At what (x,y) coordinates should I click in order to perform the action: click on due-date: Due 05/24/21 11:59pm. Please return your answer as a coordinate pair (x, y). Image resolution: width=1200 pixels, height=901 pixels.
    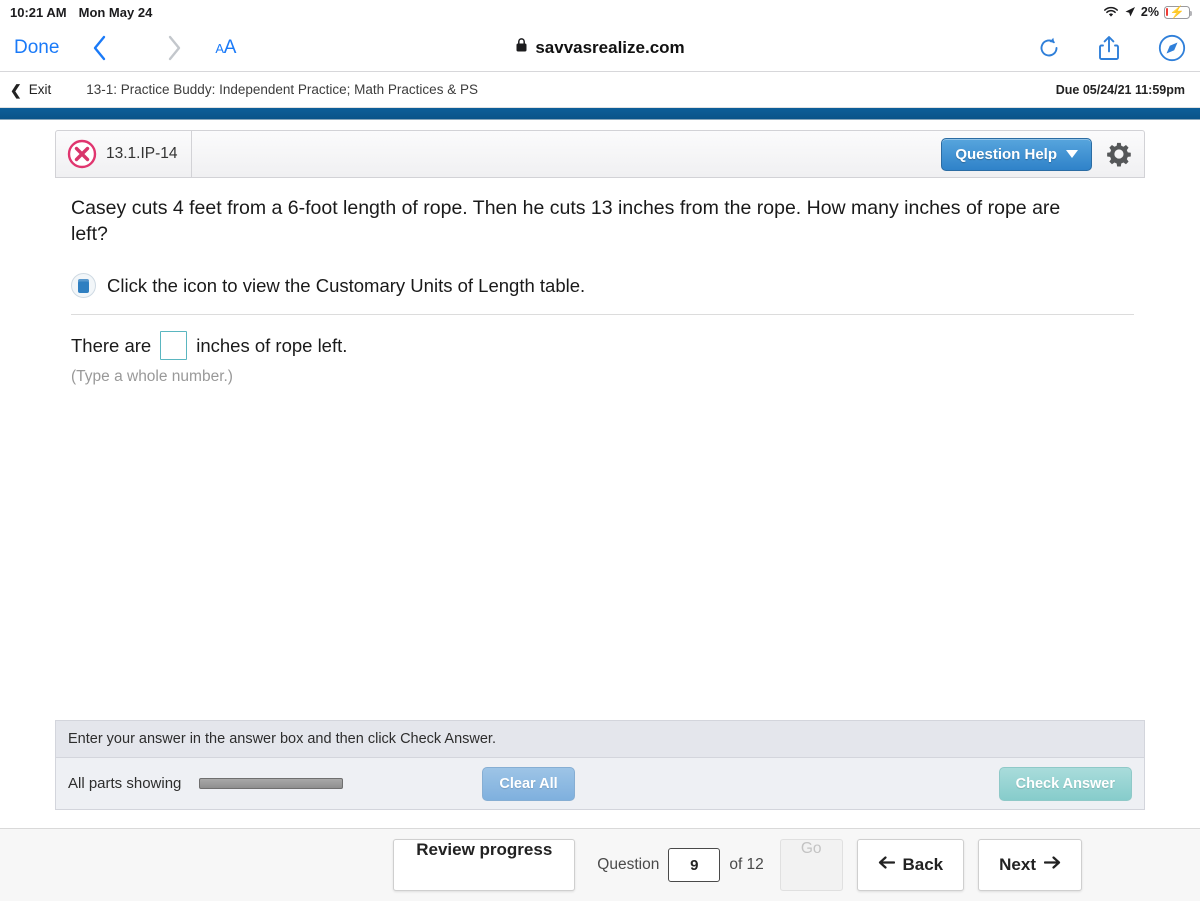
    Looking at the image, I should click on (1120, 89).